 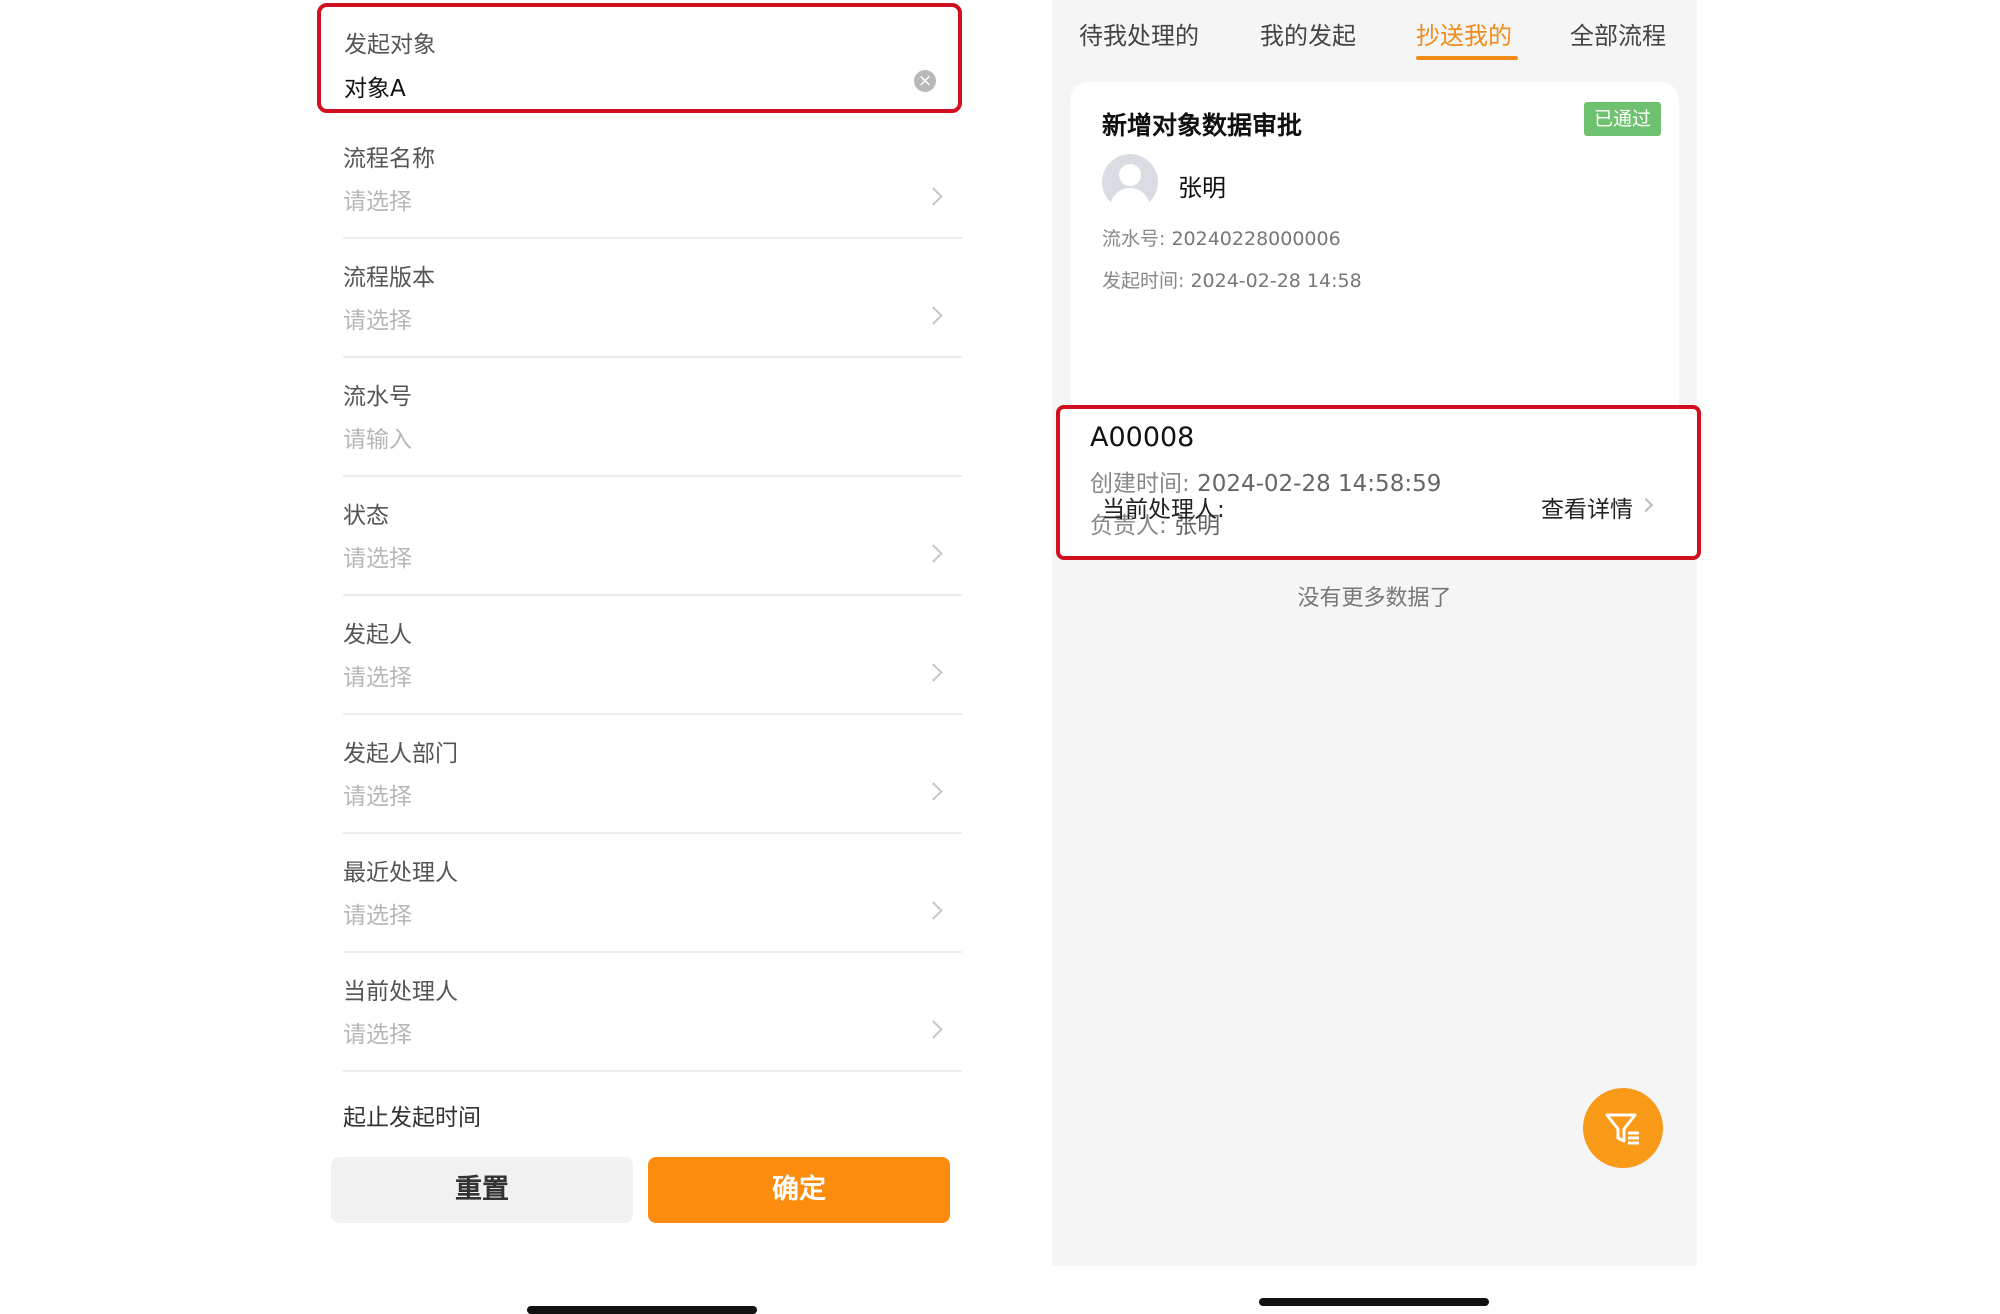 What do you see at coordinates (639, 1118) in the screenshot?
I see `field-time-range: 起止发起时间` at bounding box center [639, 1118].